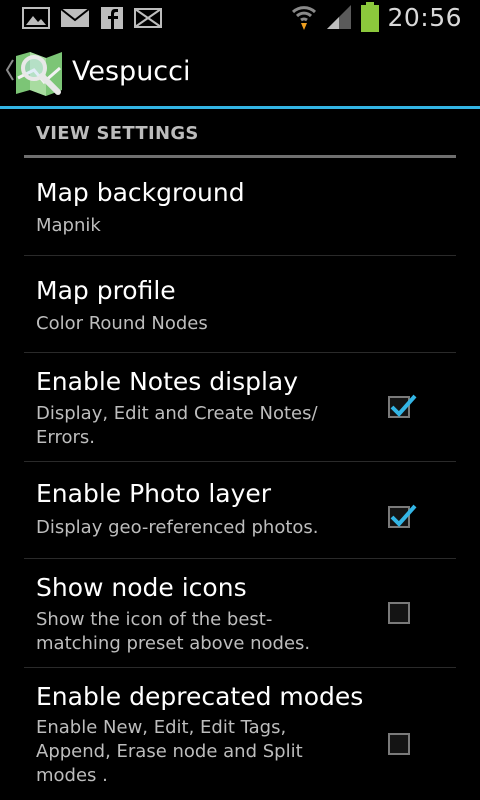 The width and height of the screenshot is (480, 800). What do you see at coordinates (141, 587) in the screenshot?
I see `pref-title: Show node icons` at bounding box center [141, 587].